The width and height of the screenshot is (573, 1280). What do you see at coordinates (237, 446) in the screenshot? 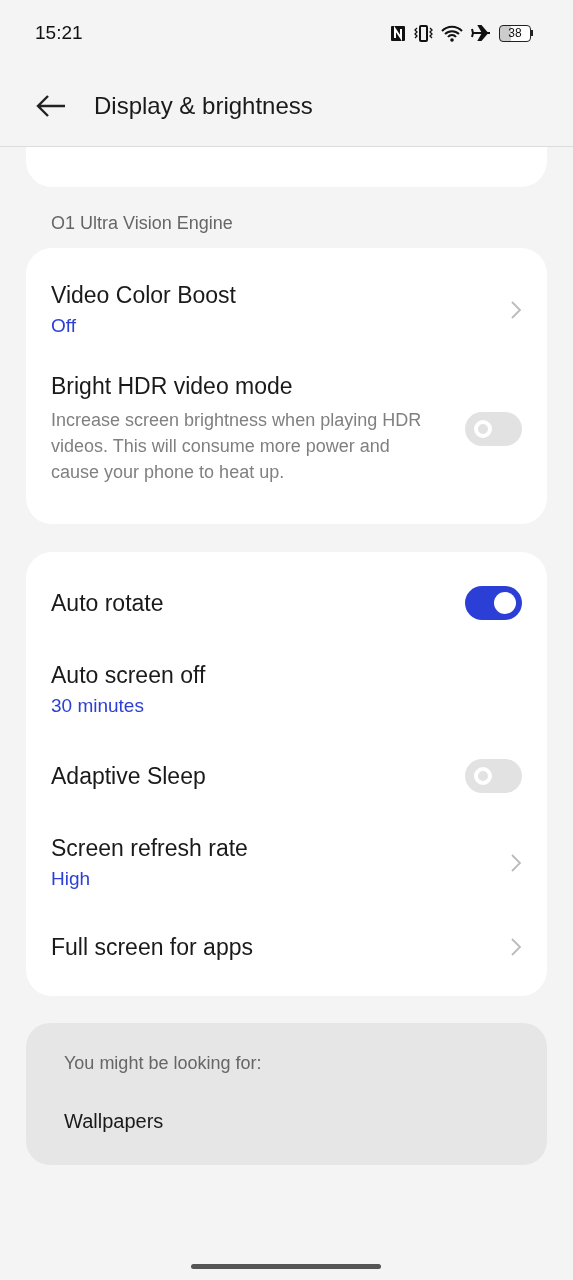
I see `setting-description: Increase screen brightness when playing HDR videos. This will consume more power and cause your phone to heat up.` at bounding box center [237, 446].